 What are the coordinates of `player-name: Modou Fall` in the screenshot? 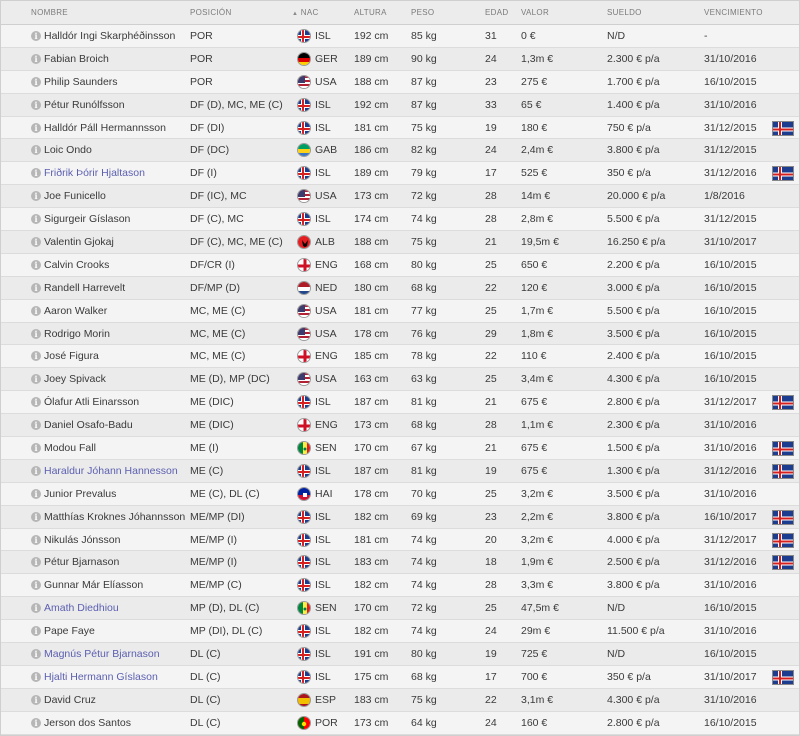 It's located at (70, 448).